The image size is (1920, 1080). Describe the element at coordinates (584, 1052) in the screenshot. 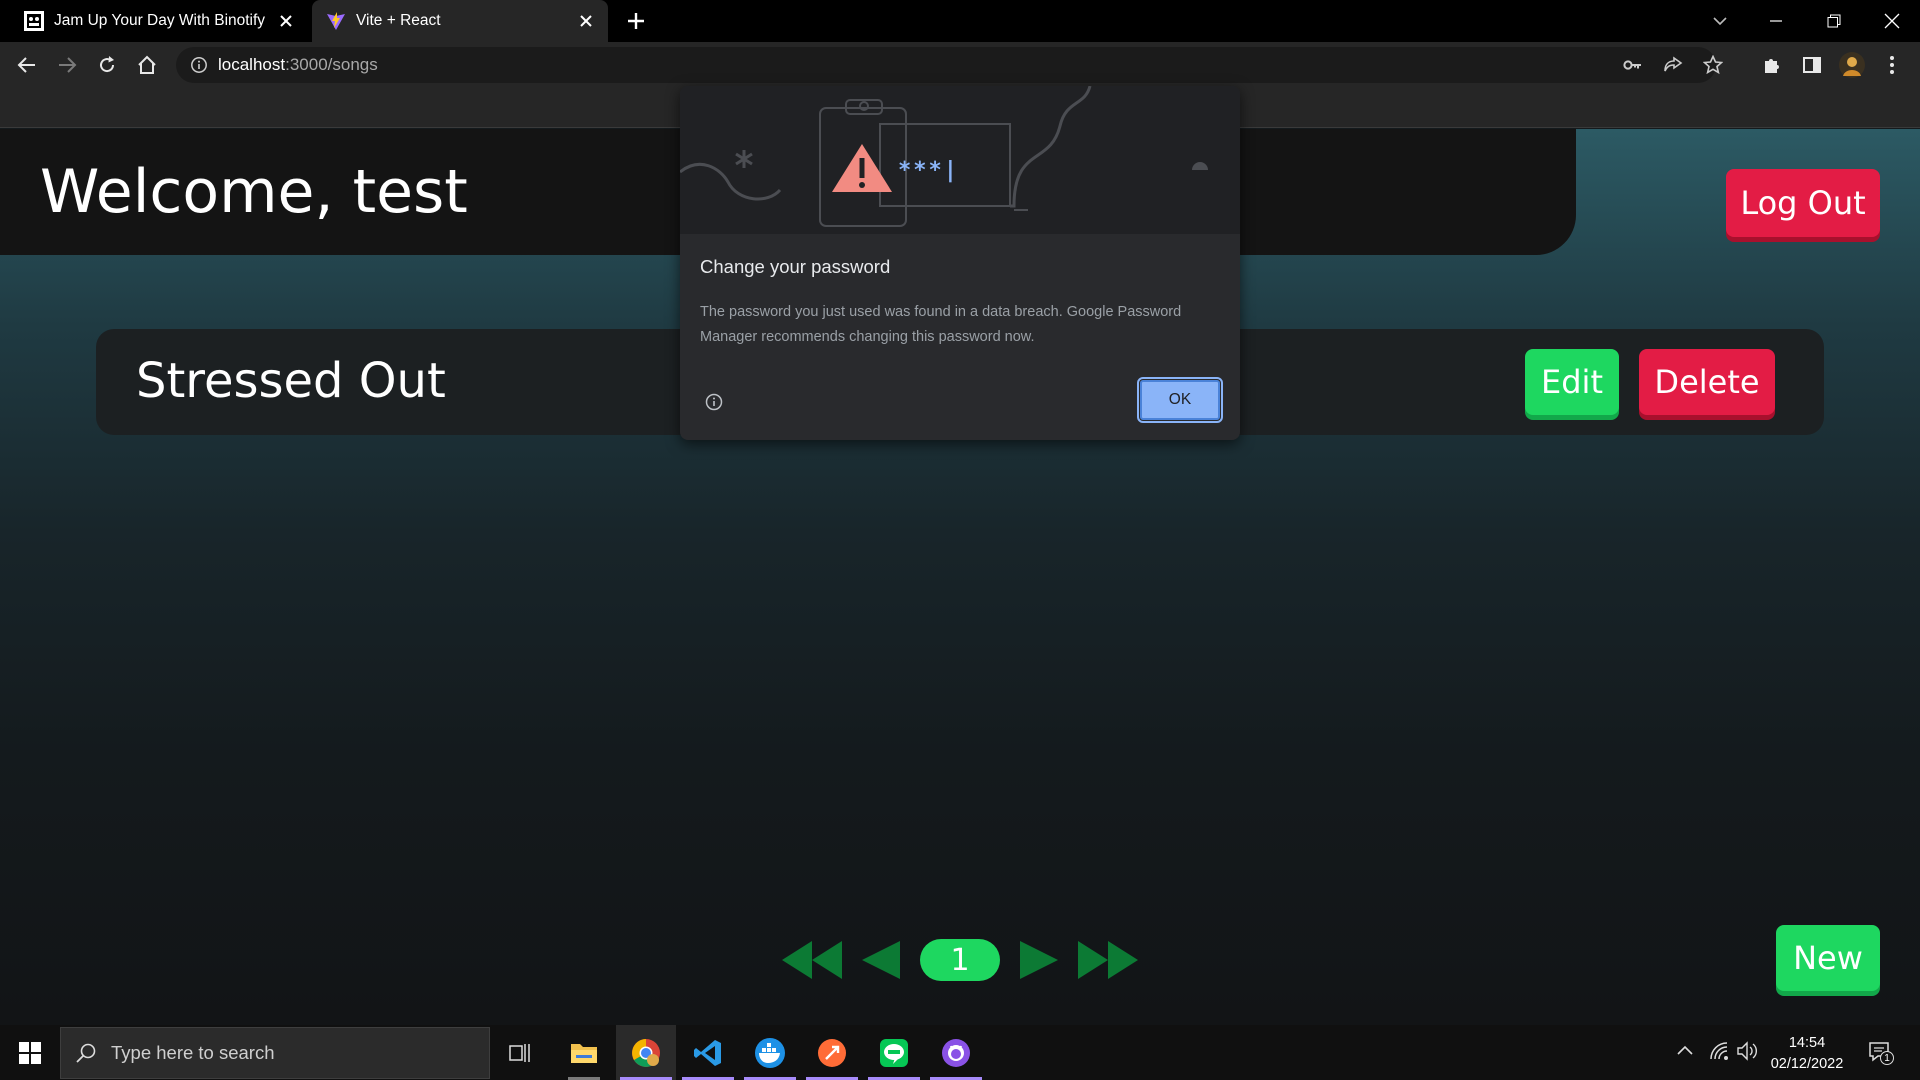

I see `file-explorer-icon` at that location.